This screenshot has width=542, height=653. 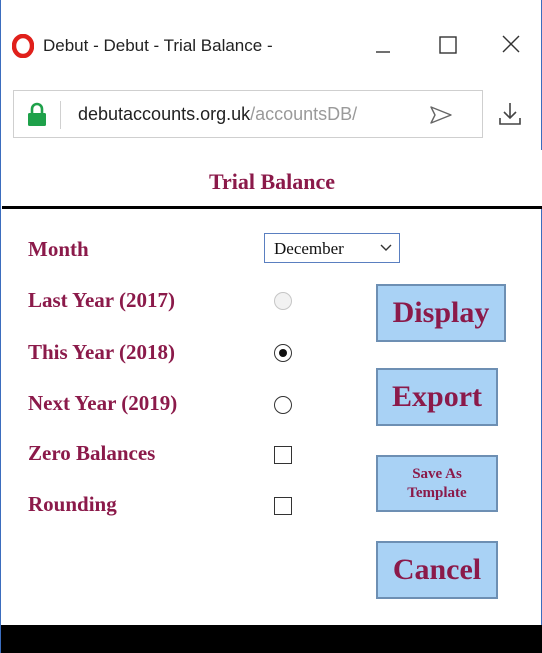 What do you see at coordinates (511, 46) in the screenshot?
I see `close-icon` at bounding box center [511, 46].